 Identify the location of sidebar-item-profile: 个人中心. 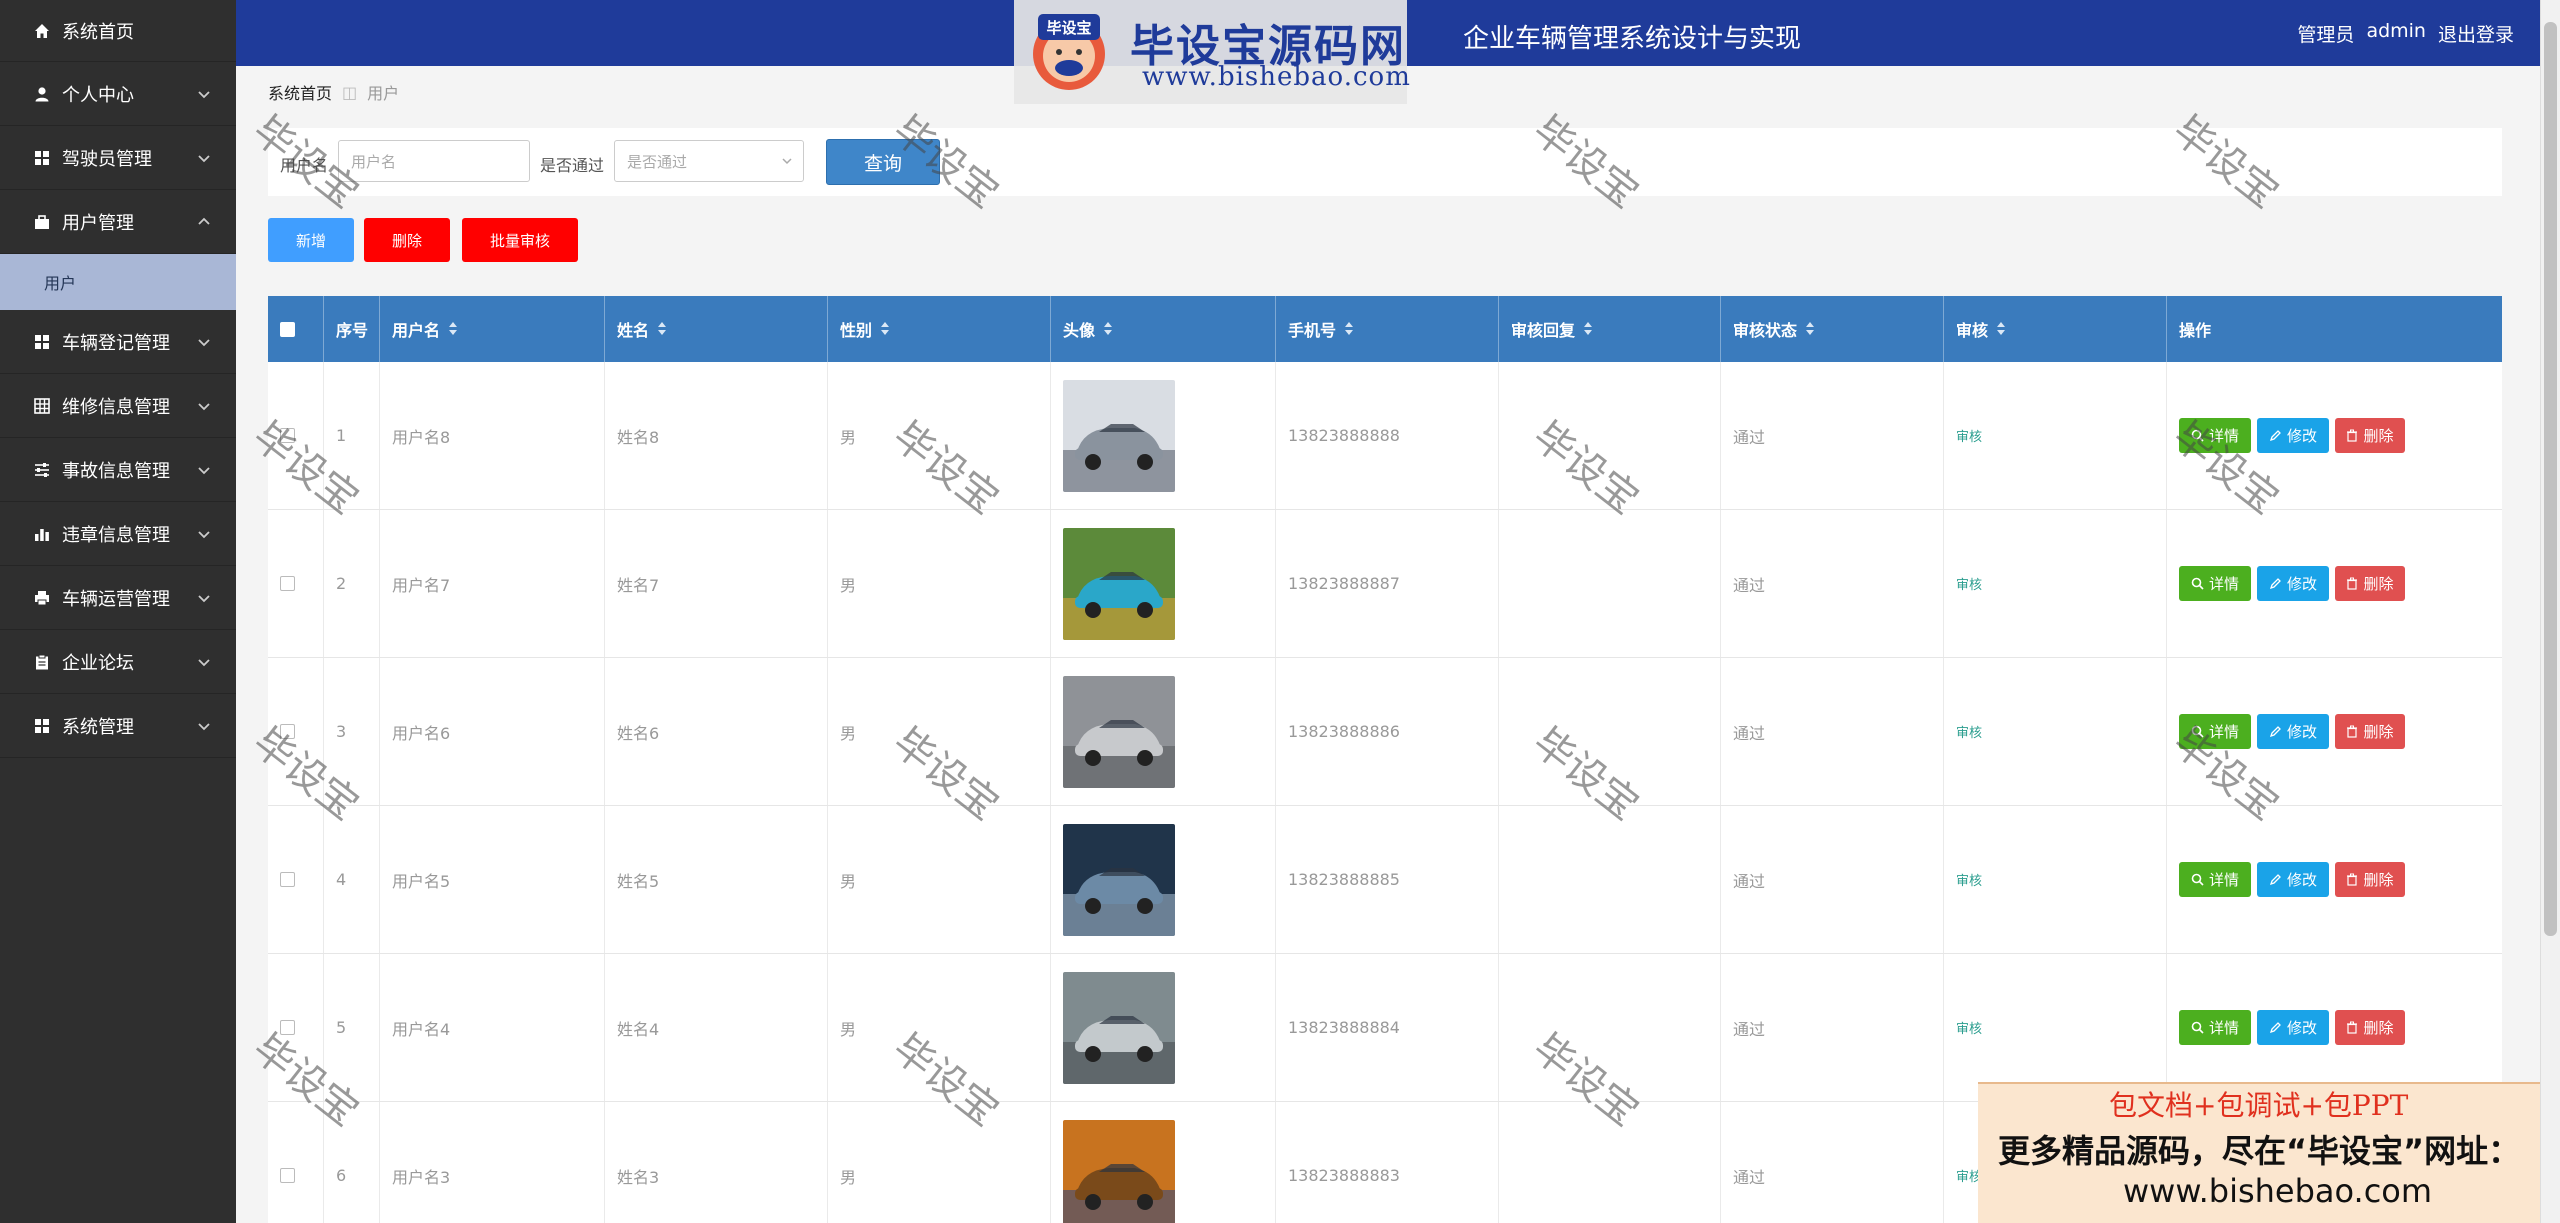
(118, 94).